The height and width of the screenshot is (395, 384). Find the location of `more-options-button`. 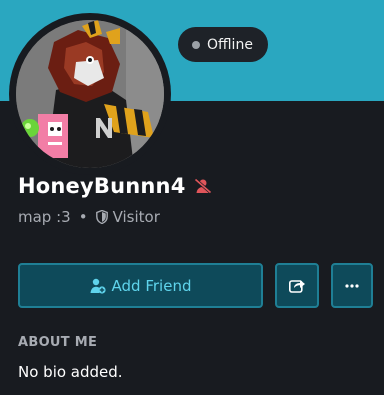

more-options-button is located at coordinates (352, 285).